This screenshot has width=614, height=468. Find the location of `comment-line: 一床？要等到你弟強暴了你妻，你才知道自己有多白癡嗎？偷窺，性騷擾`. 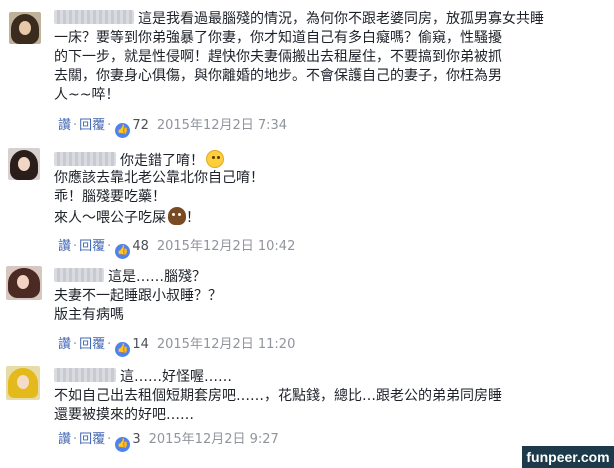

comment-line: 一床？要等到你弟強暴了你妻，你才知道自己有多白癡嗎？偷窺，性騷擾 is located at coordinates (278, 38).